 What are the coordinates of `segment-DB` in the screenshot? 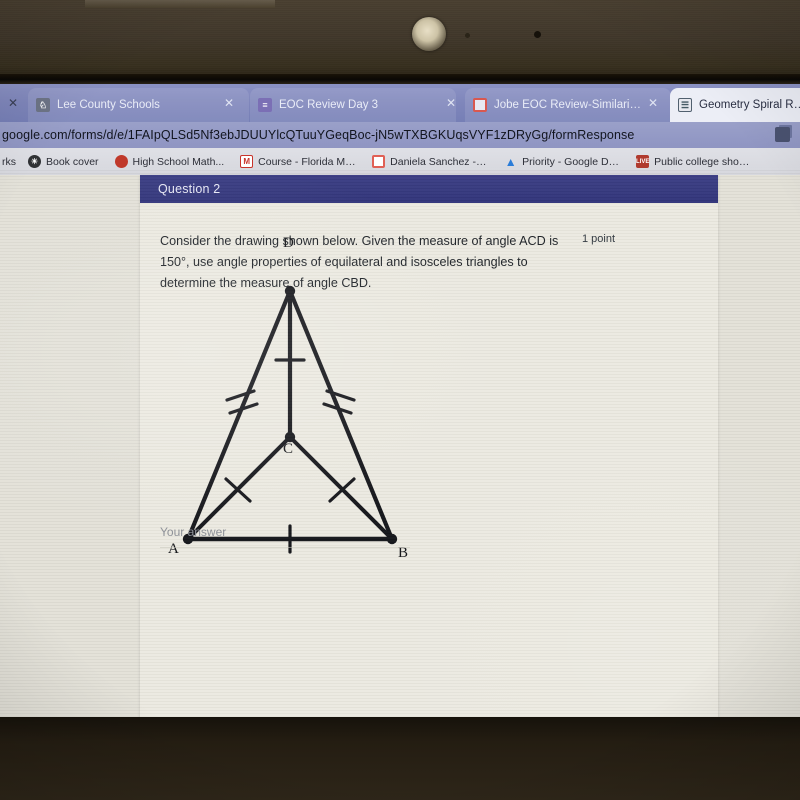 It's located at (341, 415).